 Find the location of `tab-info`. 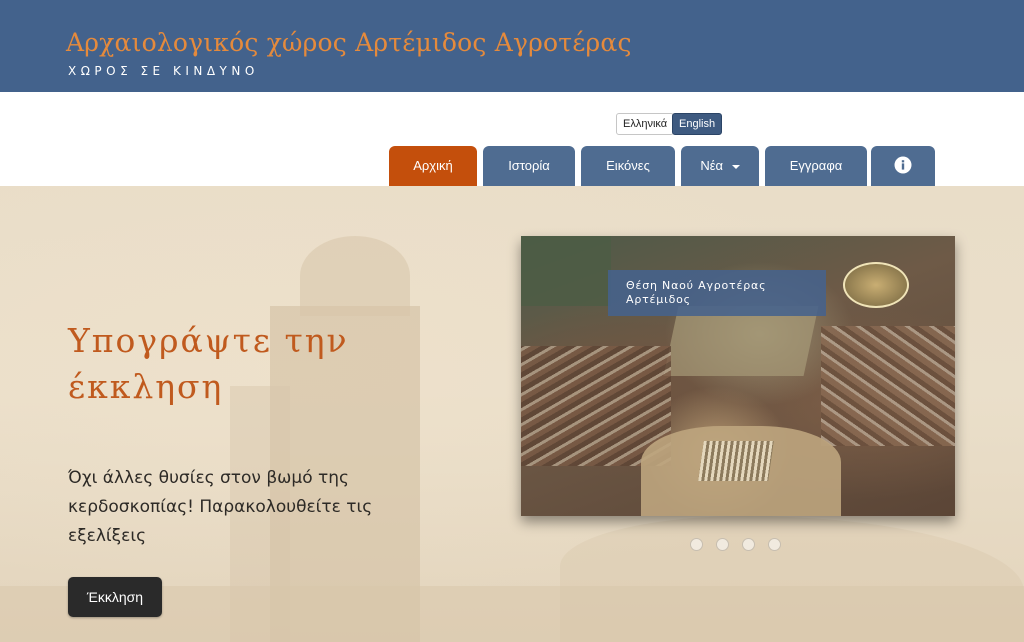

tab-info is located at coordinates (903, 166).